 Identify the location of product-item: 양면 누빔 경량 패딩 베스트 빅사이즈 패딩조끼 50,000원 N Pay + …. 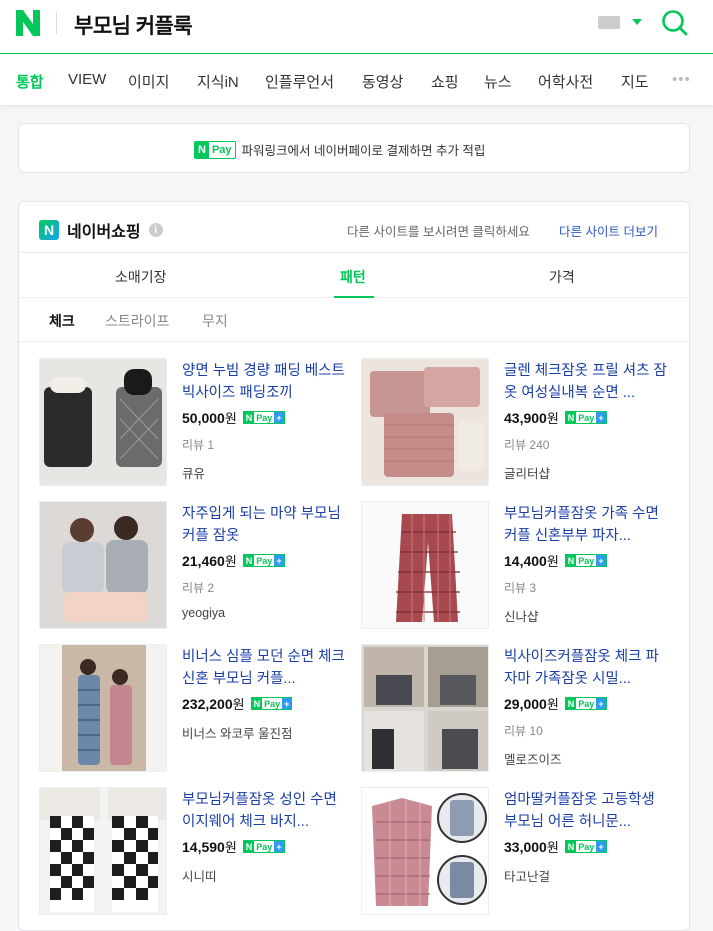
(199, 423).